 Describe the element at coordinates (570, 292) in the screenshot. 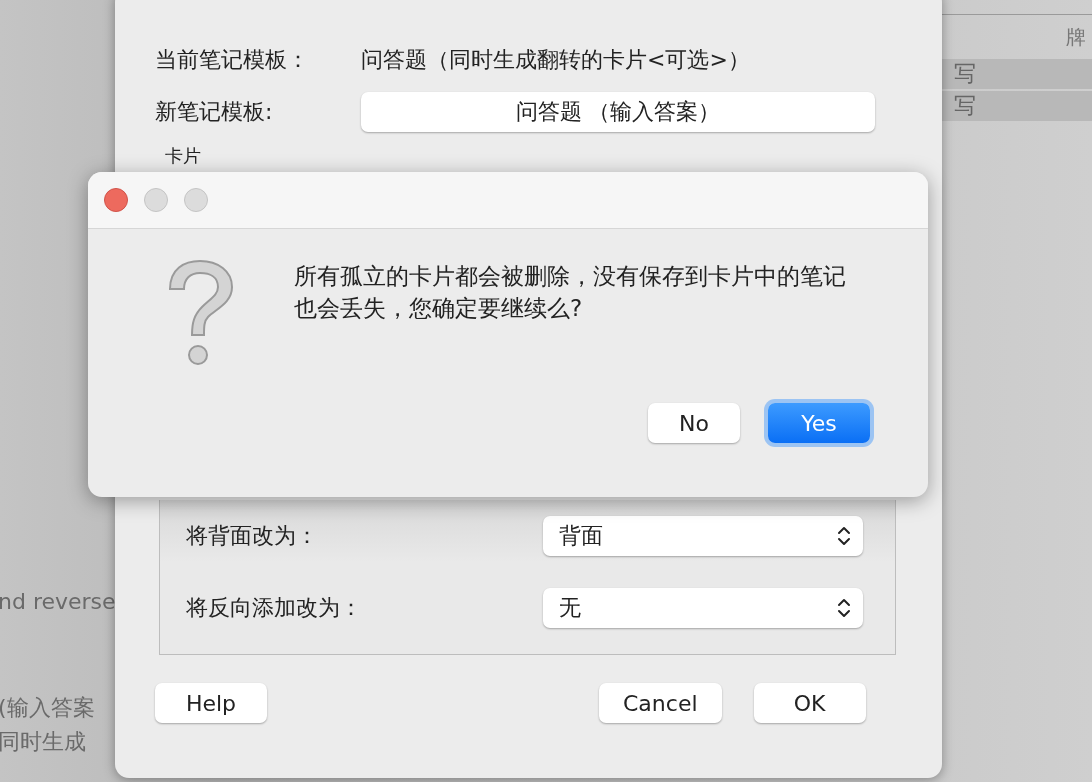

I see `alert-message: 所有孤立的卡片都会被删除，没有保存到卡片中的笔记也会丢失，您确定要继续么?` at that location.